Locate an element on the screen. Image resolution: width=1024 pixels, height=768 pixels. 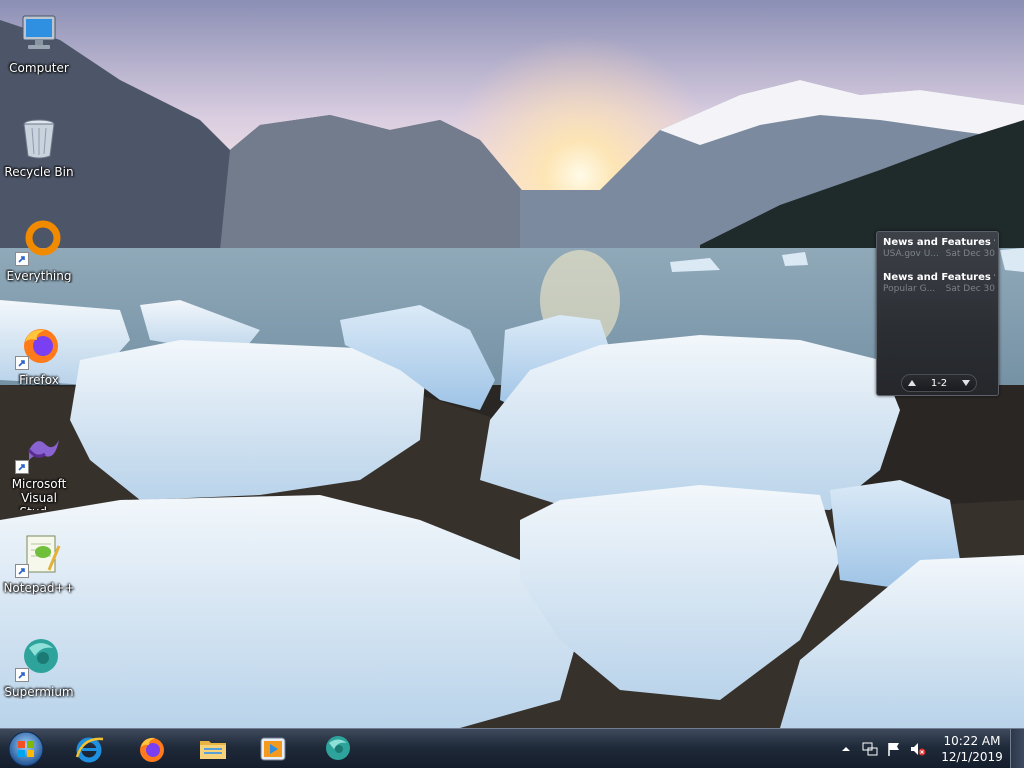
gadget-pager: 1-2 is located at coordinates (939, 383).